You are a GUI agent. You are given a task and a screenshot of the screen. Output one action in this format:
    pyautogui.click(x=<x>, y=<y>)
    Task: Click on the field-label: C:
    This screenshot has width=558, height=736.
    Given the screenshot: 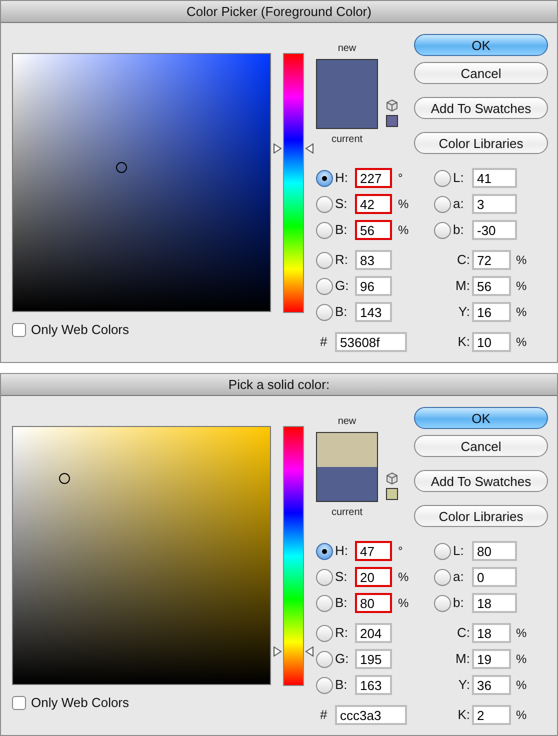 What is the action you would take?
    pyautogui.click(x=463, y=633)
    